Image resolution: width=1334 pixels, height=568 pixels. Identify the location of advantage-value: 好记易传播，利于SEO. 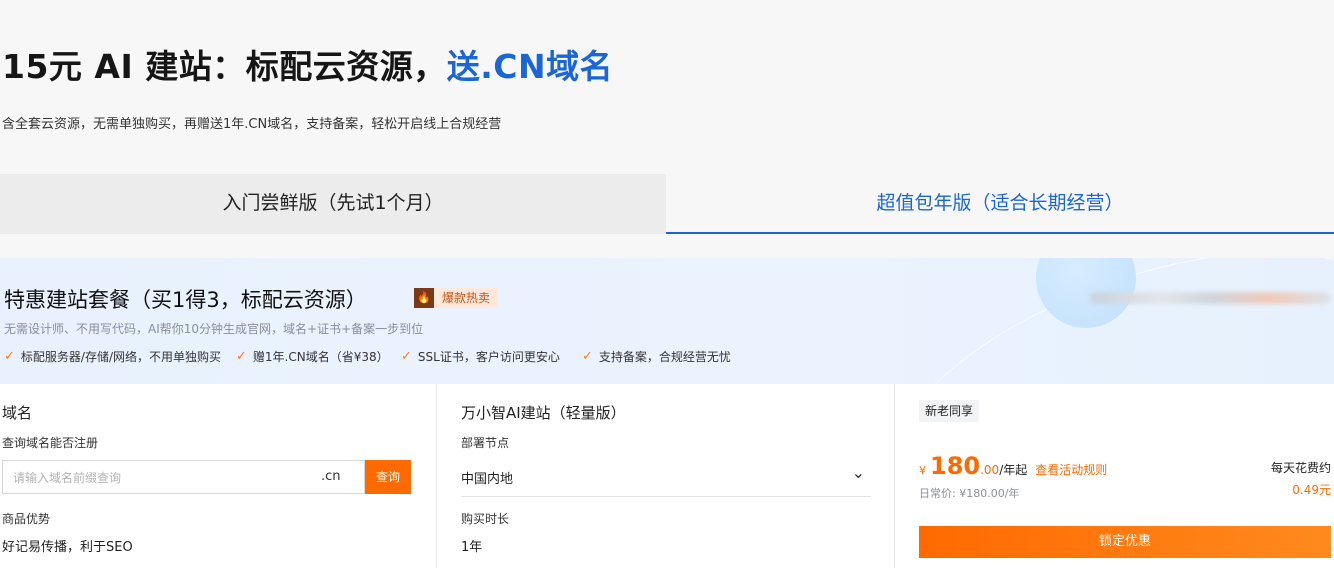
(67, 547).